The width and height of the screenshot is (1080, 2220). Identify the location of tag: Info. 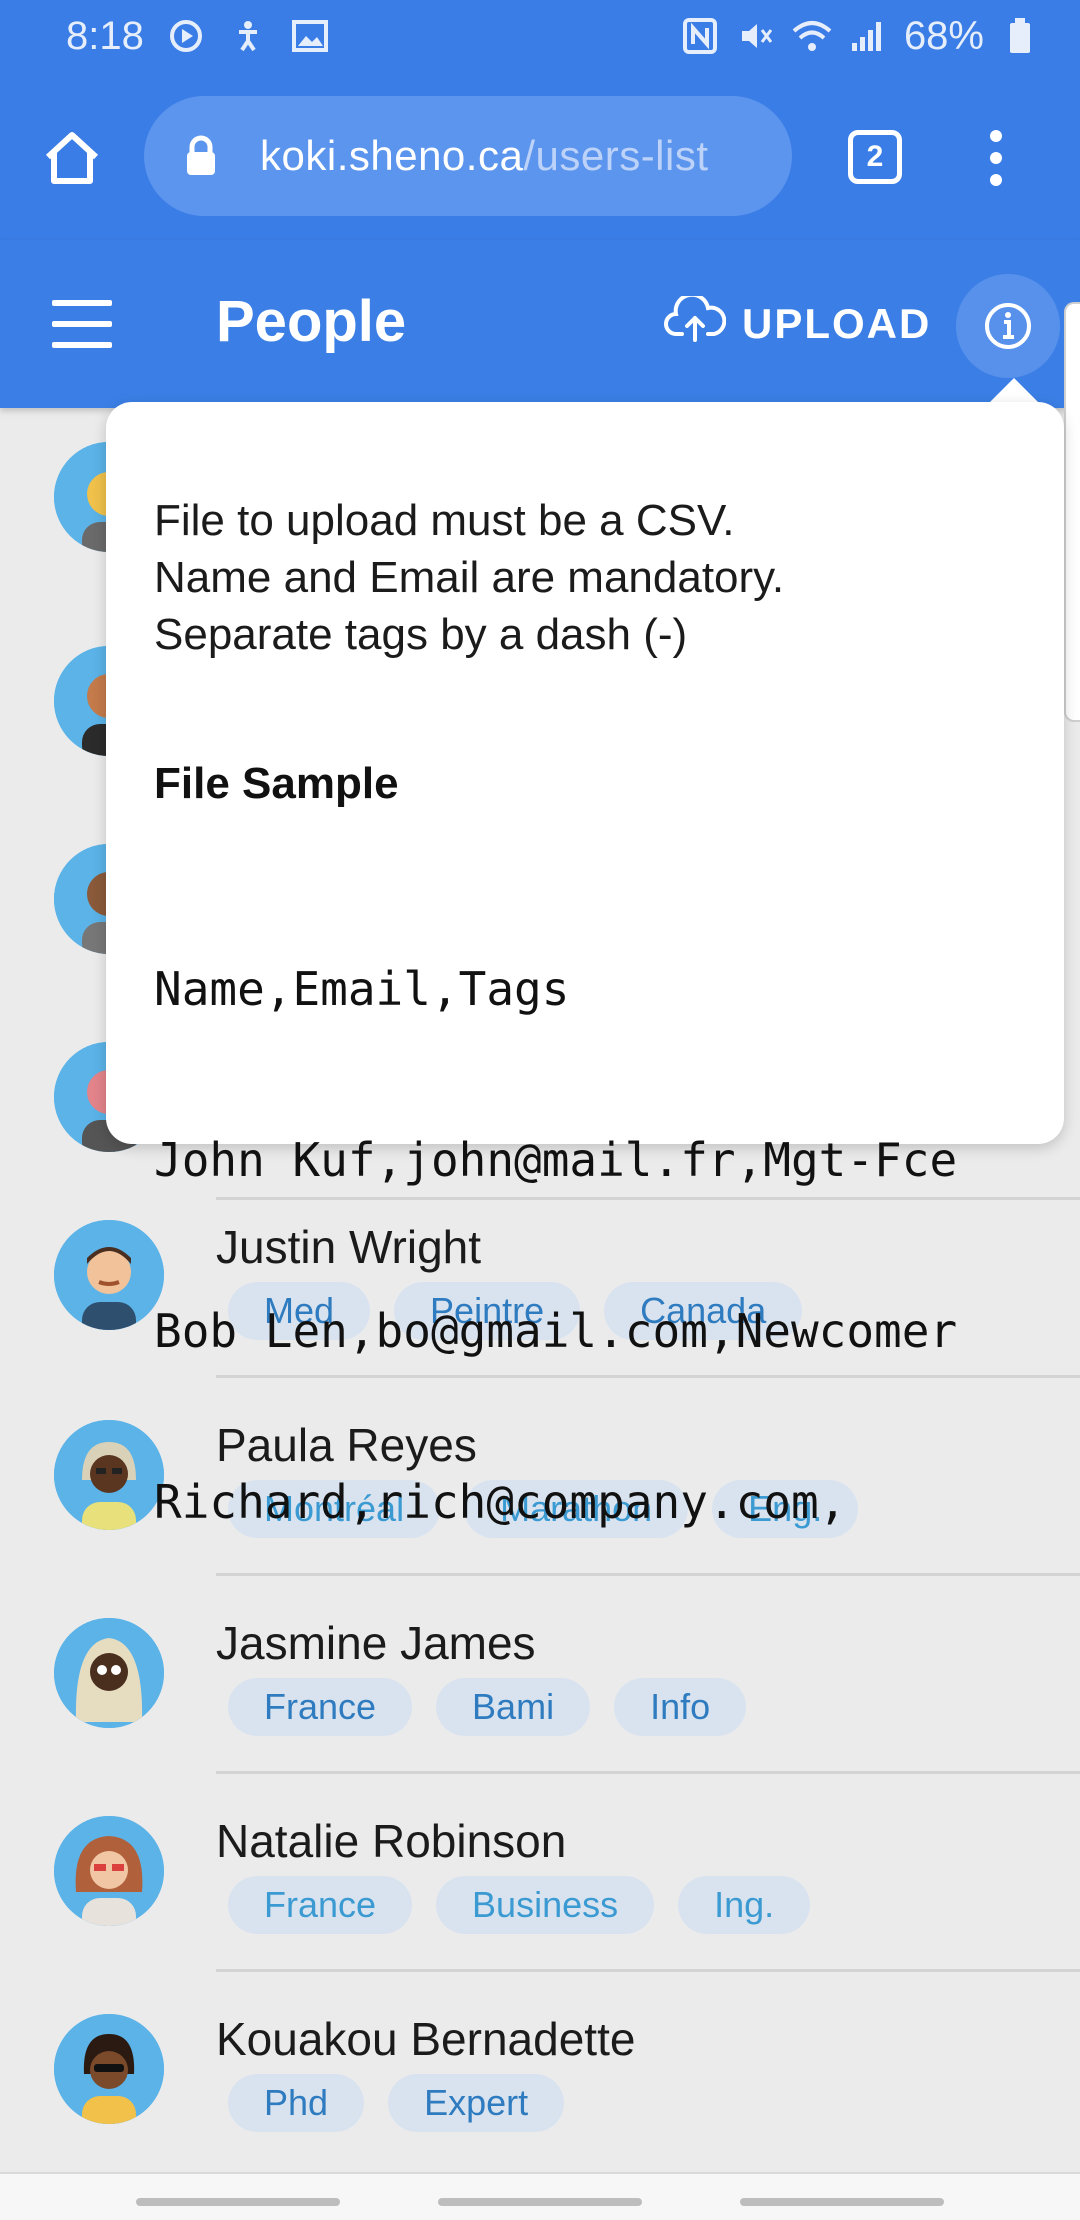
(680, 1707).